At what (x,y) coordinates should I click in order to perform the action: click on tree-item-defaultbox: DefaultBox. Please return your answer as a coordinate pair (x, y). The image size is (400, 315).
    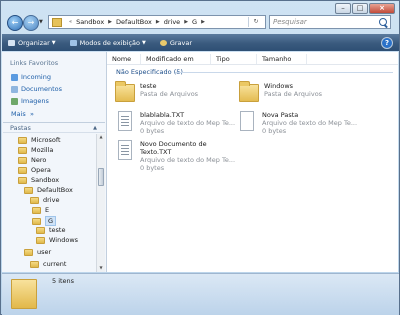
    Looking at the image, I should click on (48, 190).